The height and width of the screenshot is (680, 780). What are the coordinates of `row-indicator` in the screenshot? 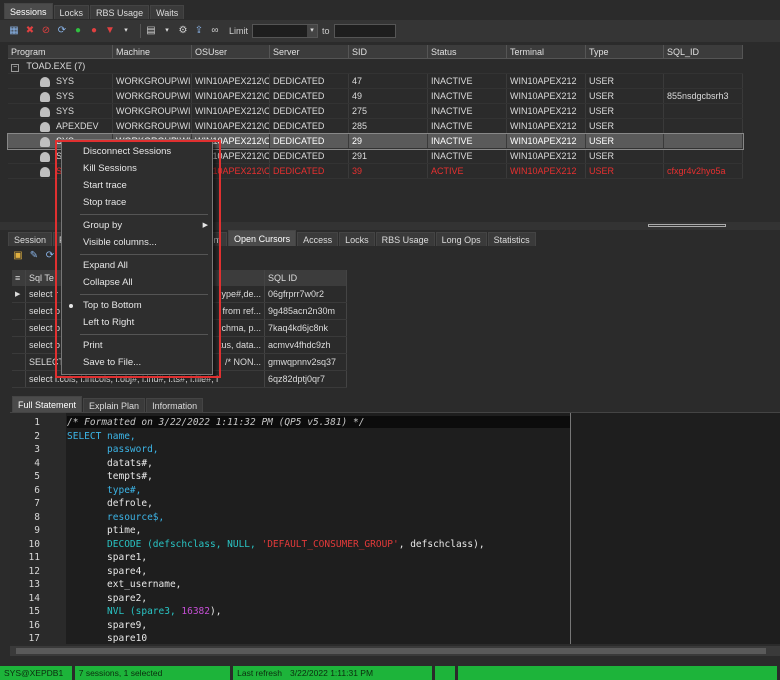 It's located at (19, 328).